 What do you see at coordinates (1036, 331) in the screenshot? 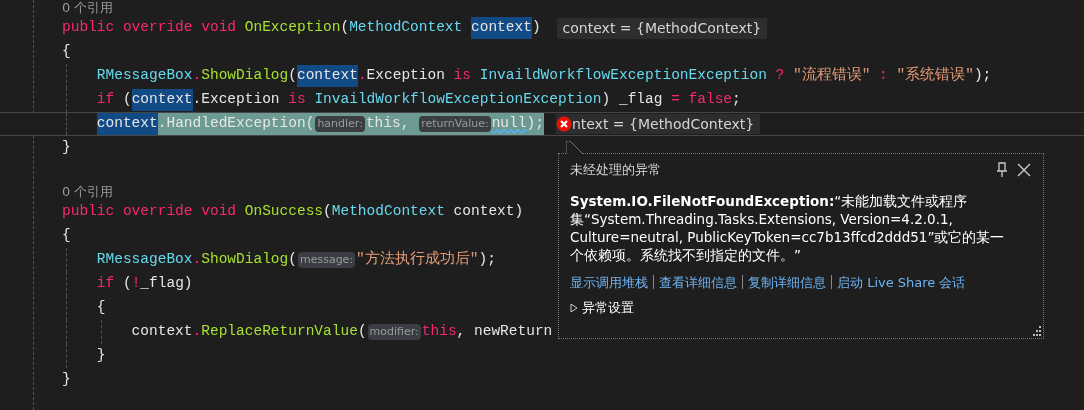
I see `resize-grip-icon` at bounding box center [1036, 331].